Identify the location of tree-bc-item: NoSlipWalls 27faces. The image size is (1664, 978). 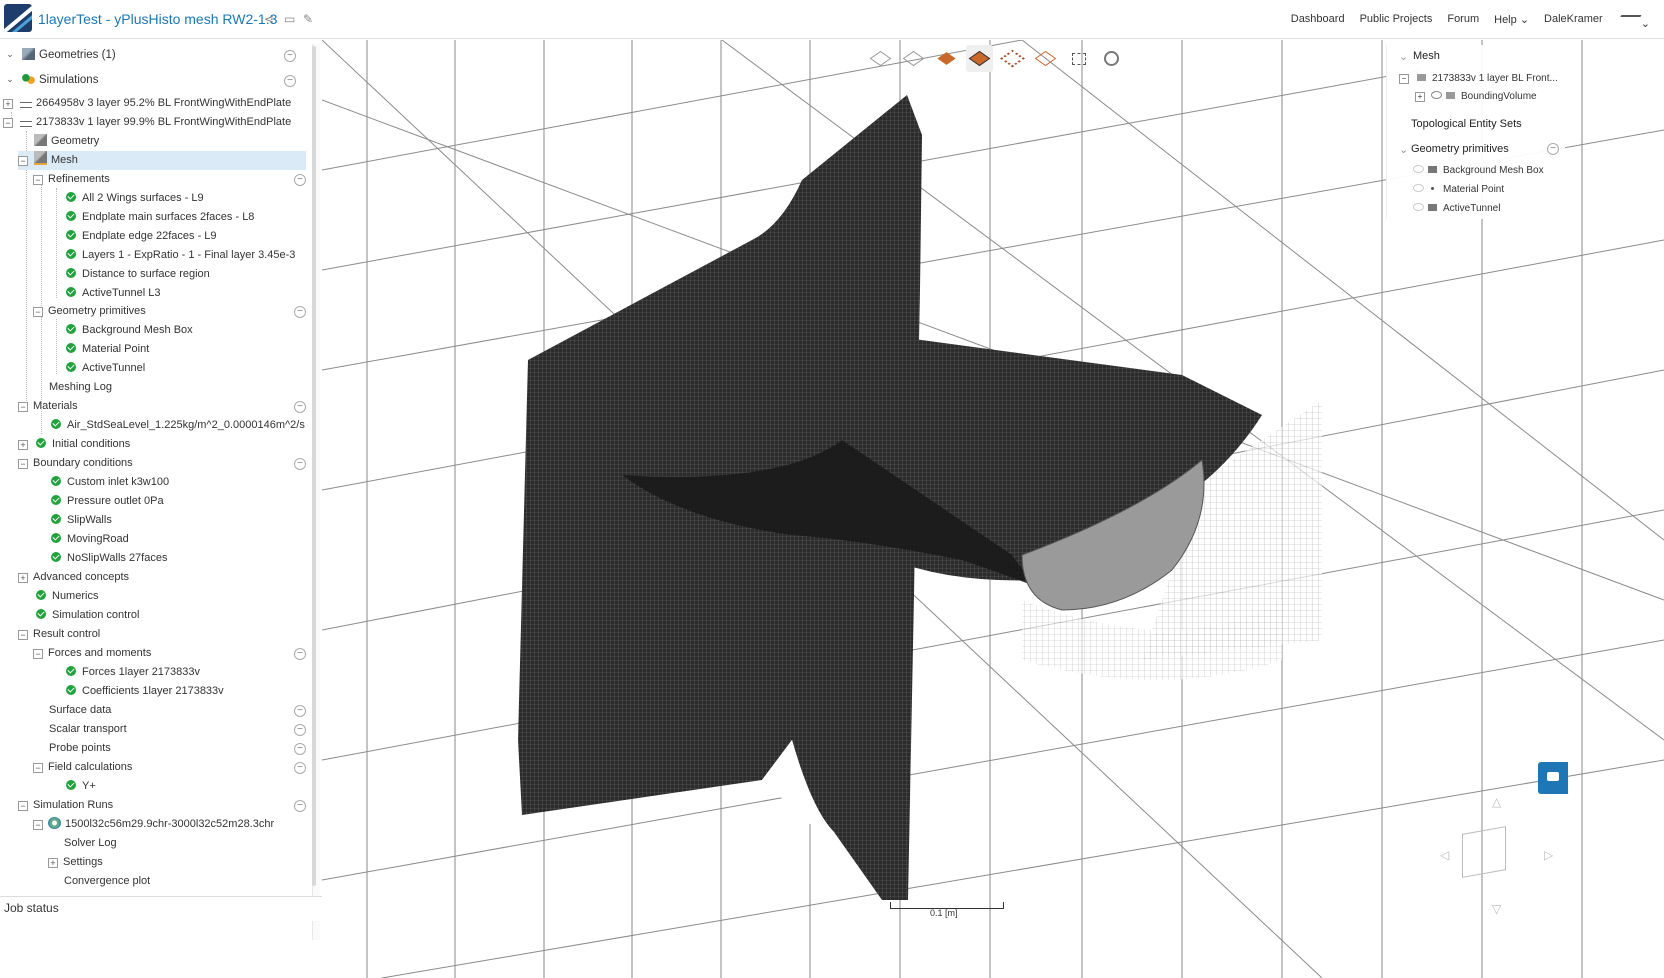
(109, 558).